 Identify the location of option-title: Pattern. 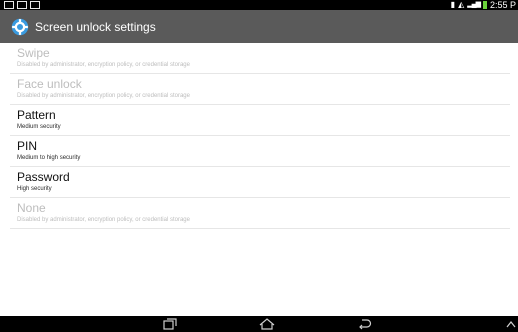
(36, 115).